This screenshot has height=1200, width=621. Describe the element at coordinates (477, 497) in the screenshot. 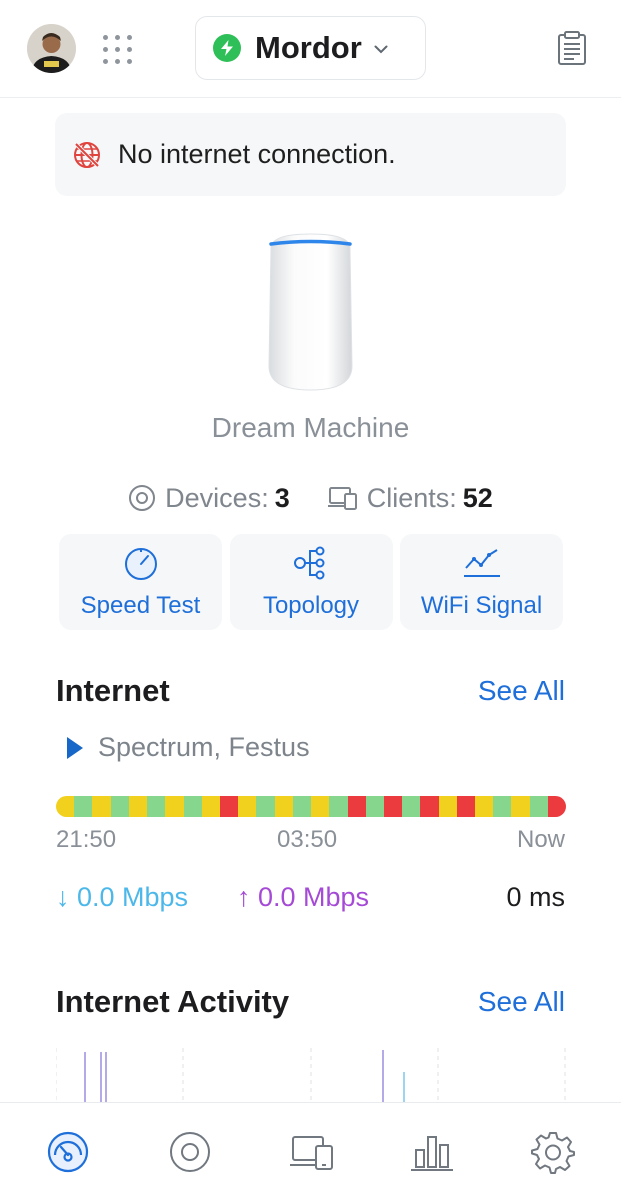

I see `clients-count: 52` at that location.